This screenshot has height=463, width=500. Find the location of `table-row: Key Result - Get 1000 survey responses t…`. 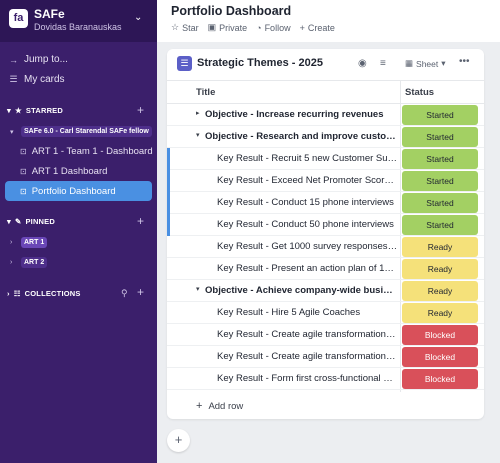

table-row: Key Result - Get 1000 survey responses t… is located at coordinates (325, 247).